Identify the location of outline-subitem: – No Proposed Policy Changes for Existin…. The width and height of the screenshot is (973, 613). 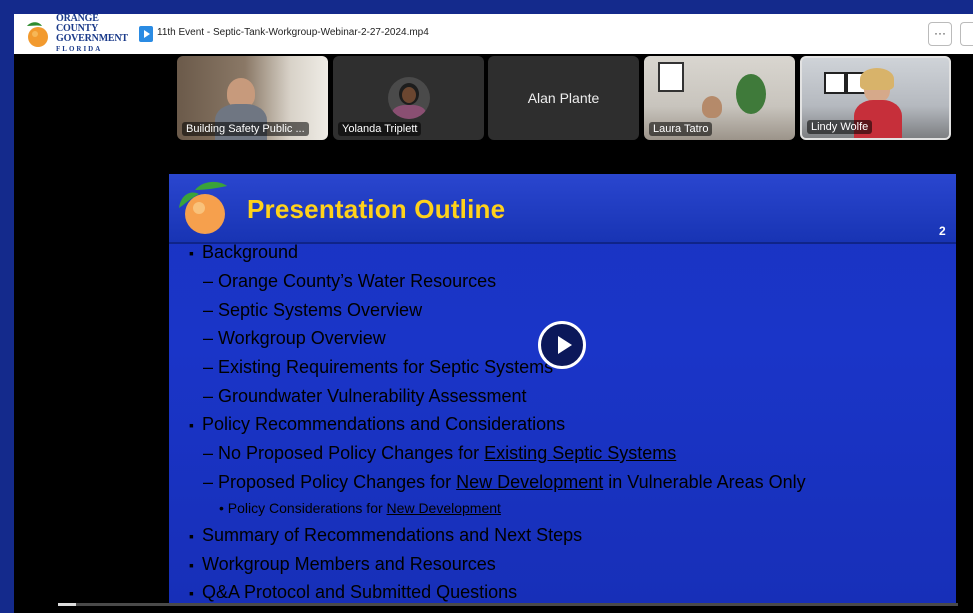
(440, 453).